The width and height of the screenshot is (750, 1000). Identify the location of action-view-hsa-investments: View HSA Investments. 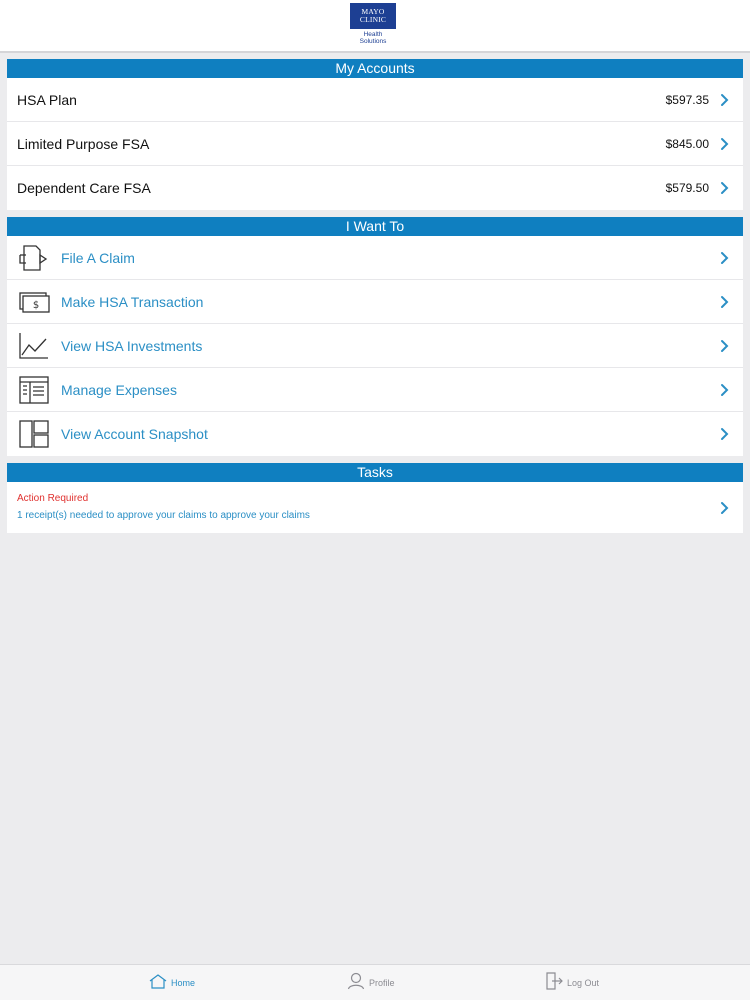
(375, 346).